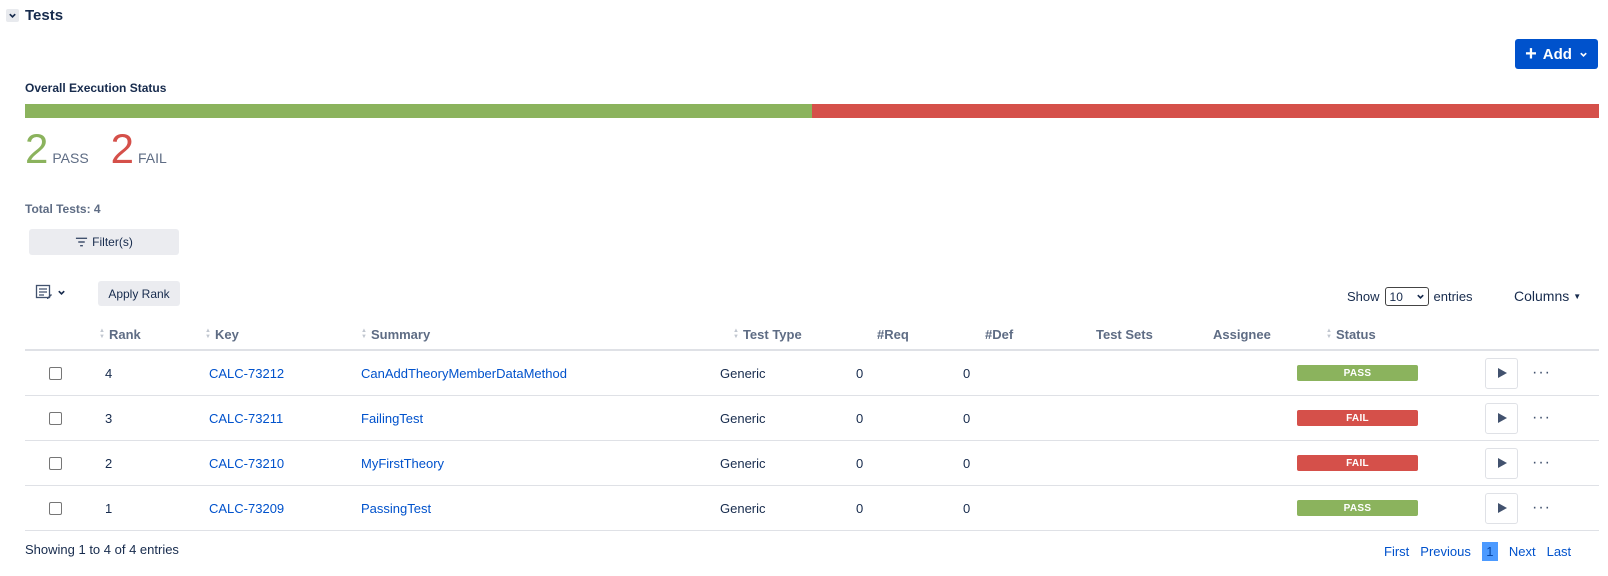 The image size is (1608, 576). What do you see at coordinates (1396, 296) in the screenshot?
I see `entries-select-value: 10` at bounding box center [1396, 296].